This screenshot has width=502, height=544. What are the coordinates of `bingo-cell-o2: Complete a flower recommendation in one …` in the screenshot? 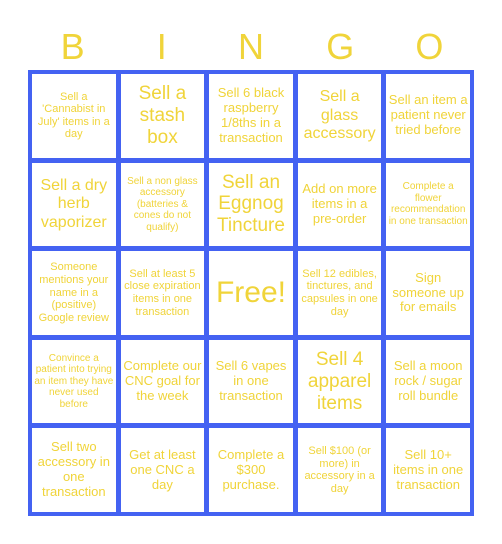 It's located at (428, 204).